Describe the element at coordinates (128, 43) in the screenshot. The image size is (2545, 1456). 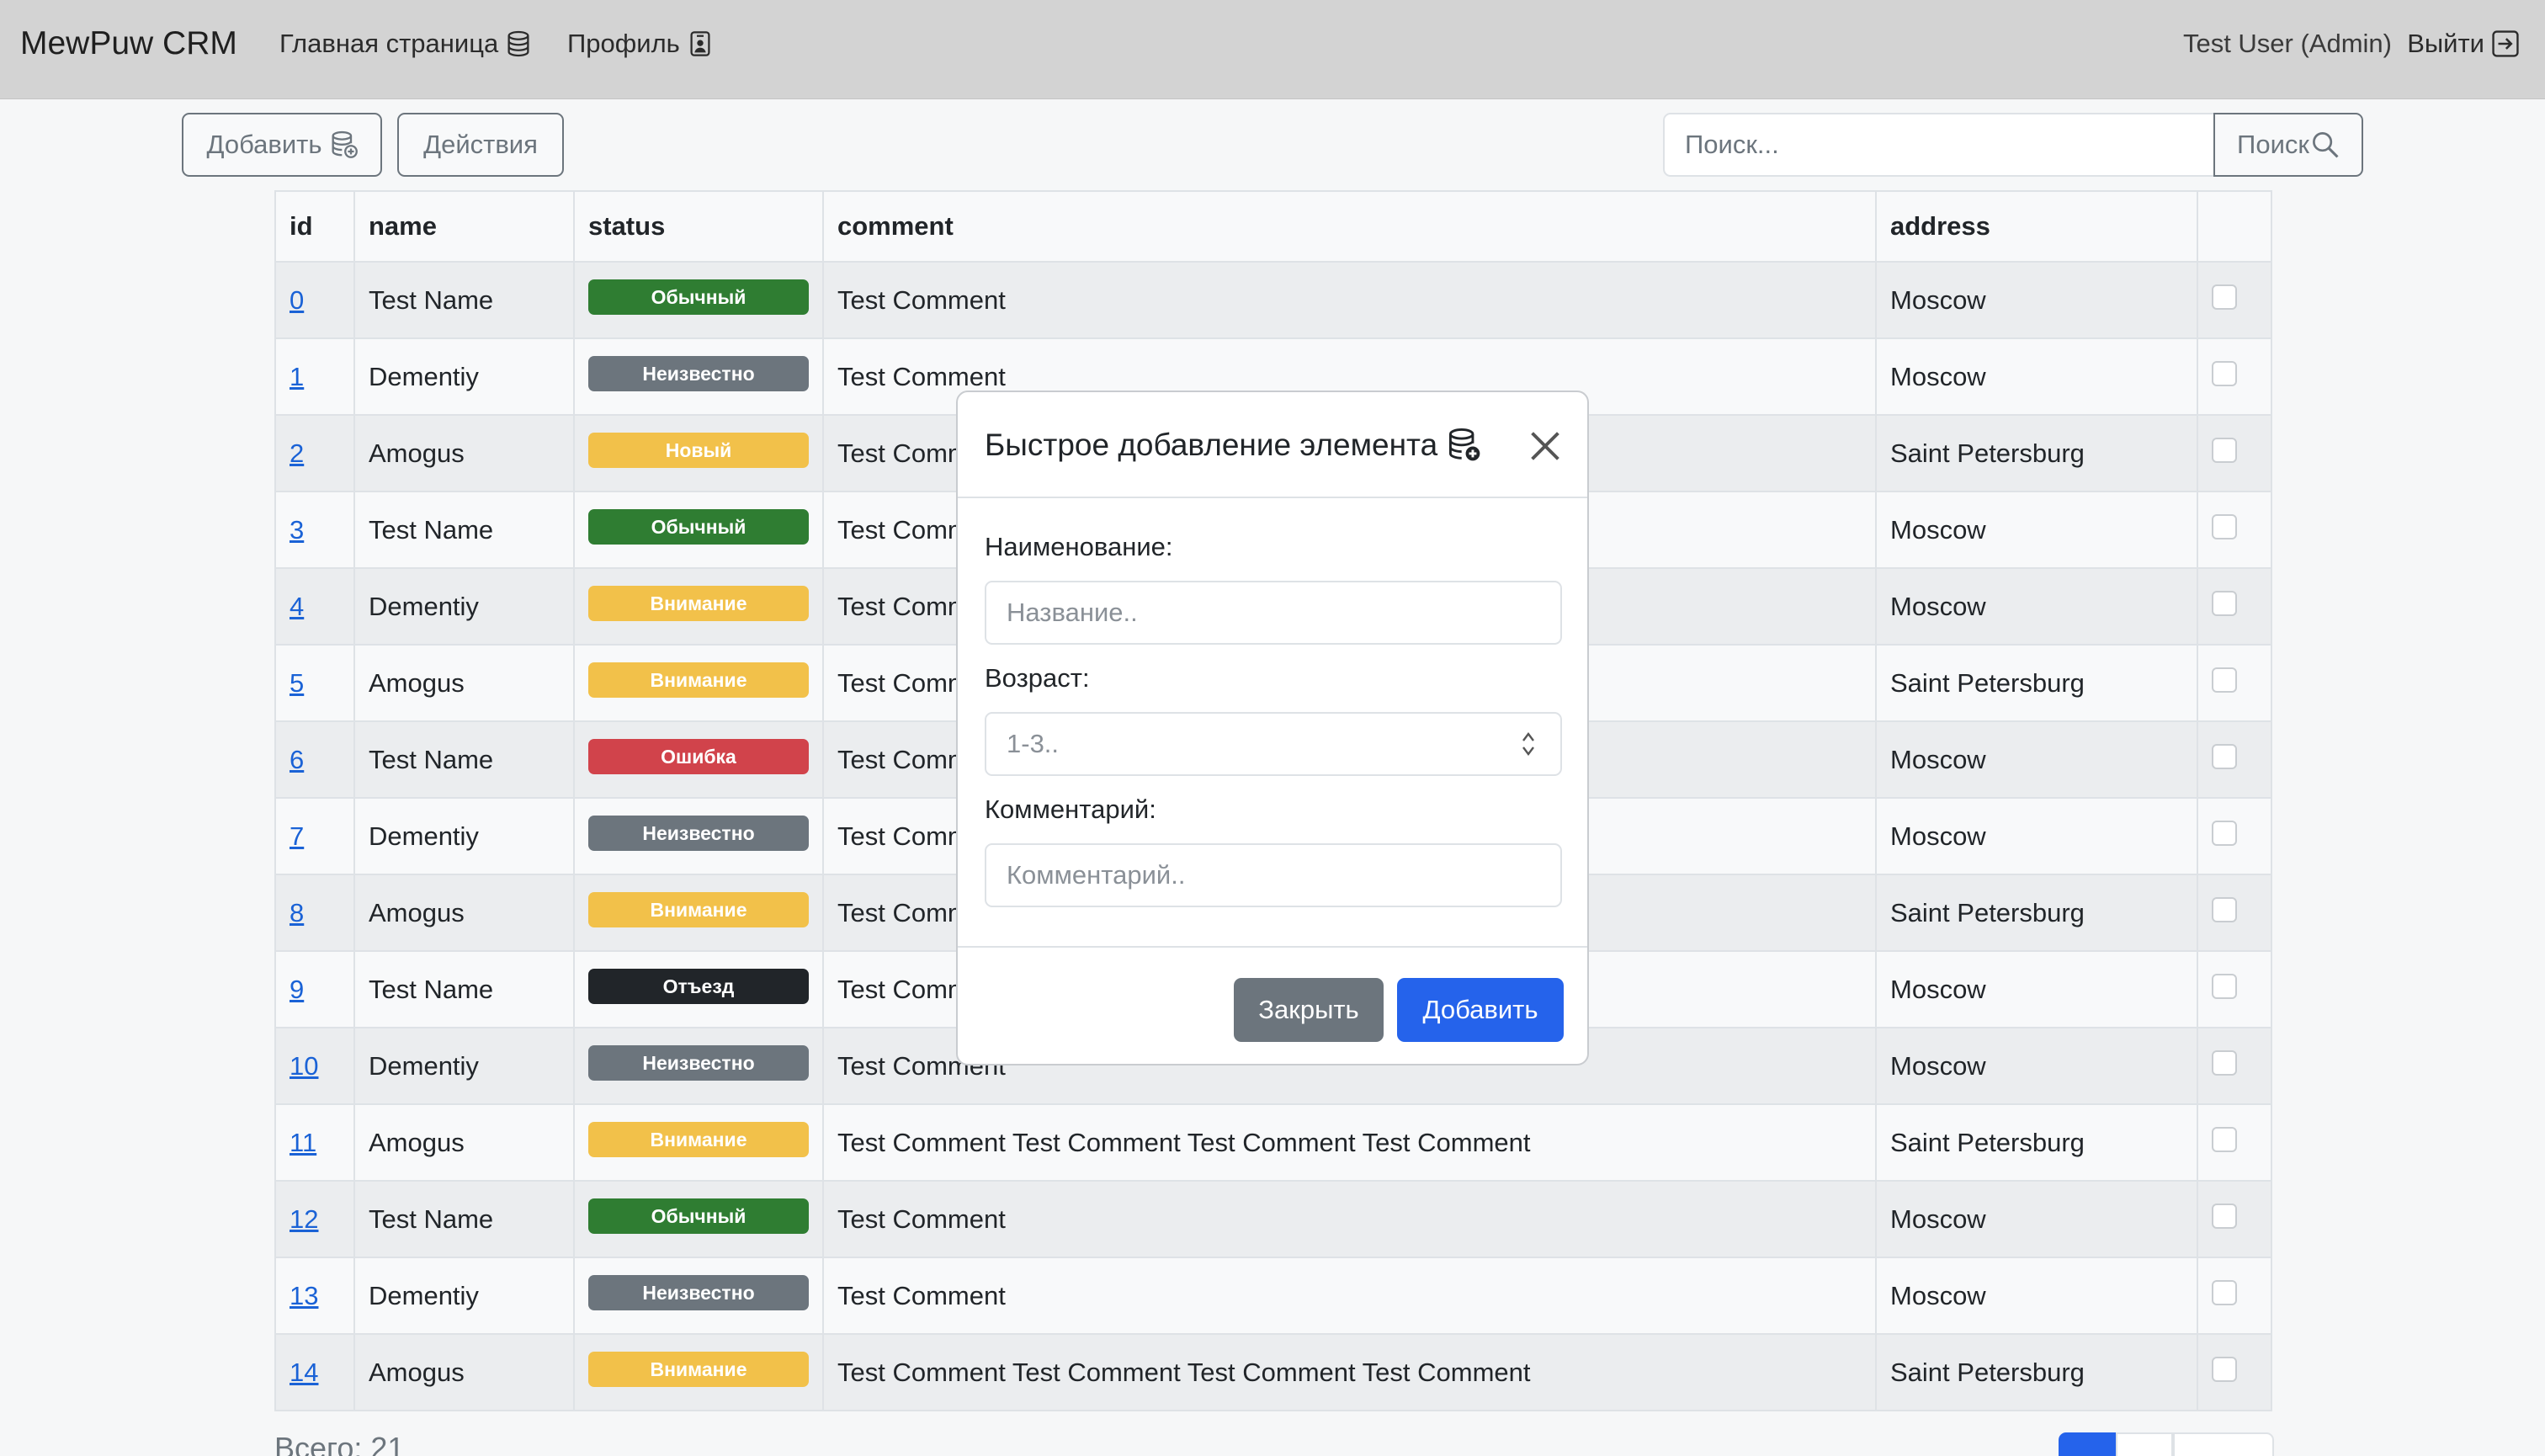
I see `brand-title: MewPuw CRM` at that location.